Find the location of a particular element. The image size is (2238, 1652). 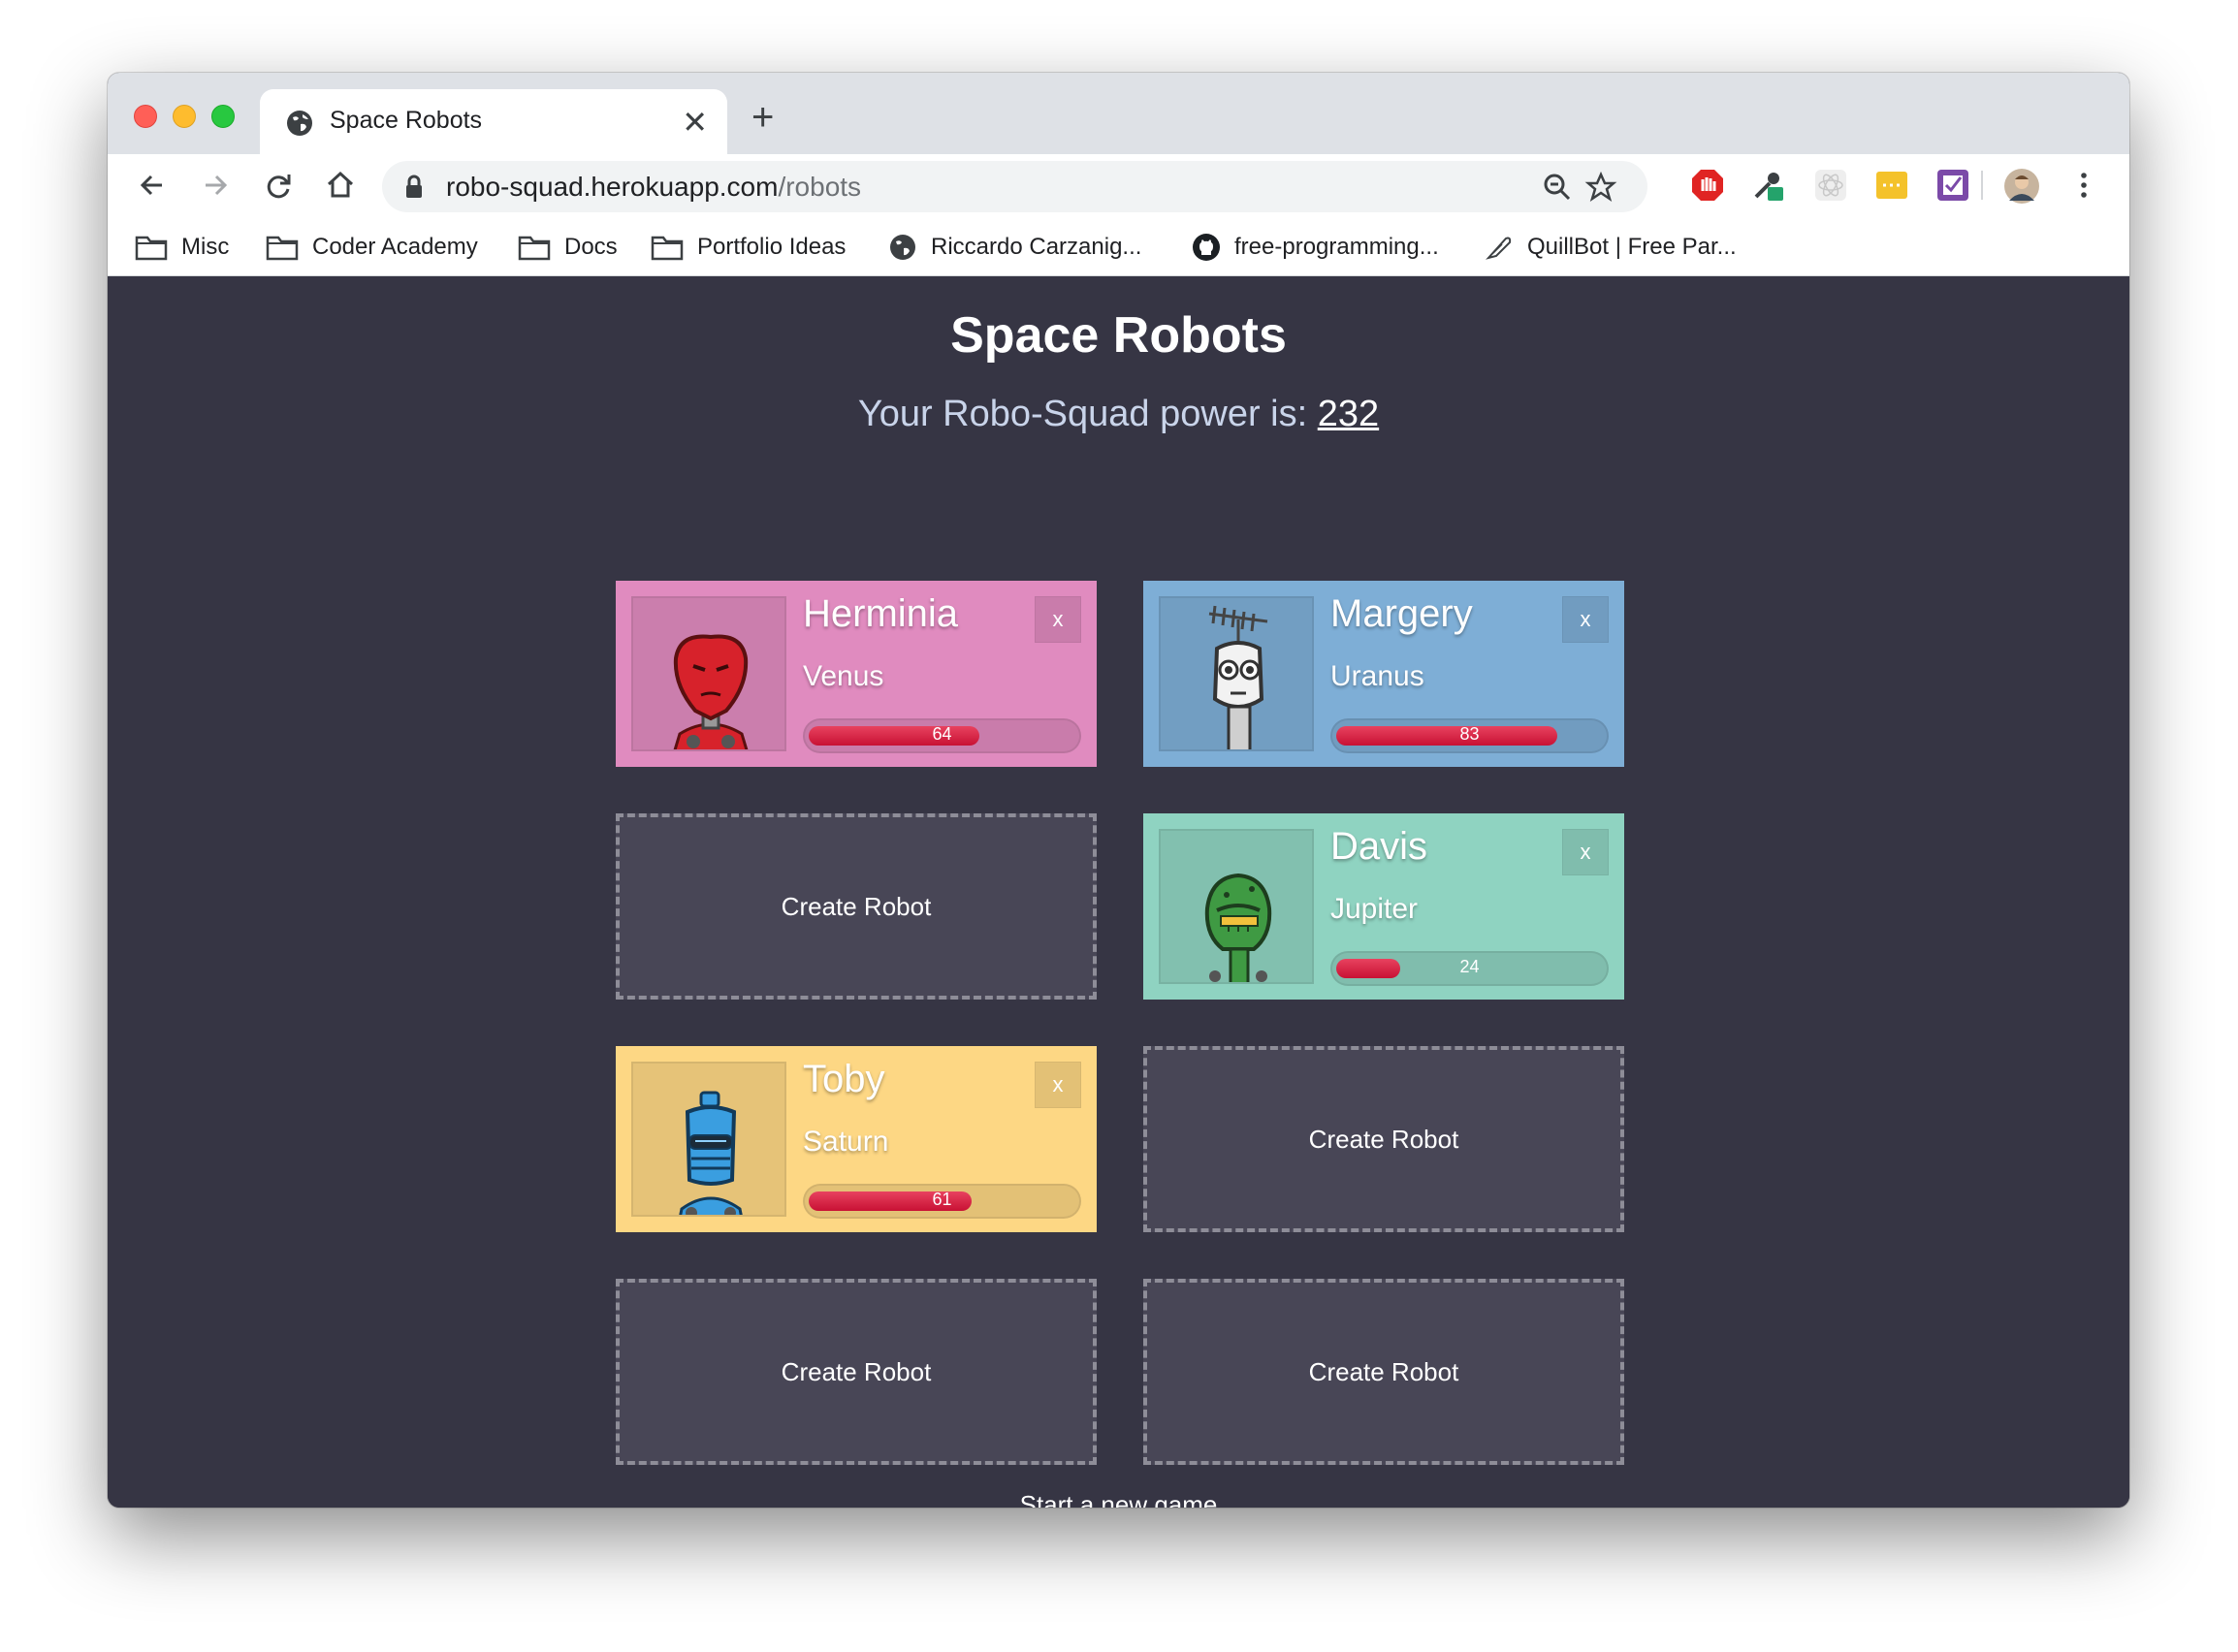

address-bar: robo-squad.herokuapp.com/robots is located at coordinates (1015, 187).